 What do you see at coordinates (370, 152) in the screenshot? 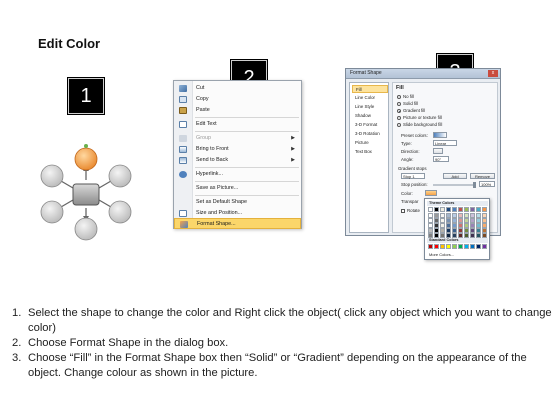
I see `nav-item-text-box: Text Box` at bounding box center [370, 152].